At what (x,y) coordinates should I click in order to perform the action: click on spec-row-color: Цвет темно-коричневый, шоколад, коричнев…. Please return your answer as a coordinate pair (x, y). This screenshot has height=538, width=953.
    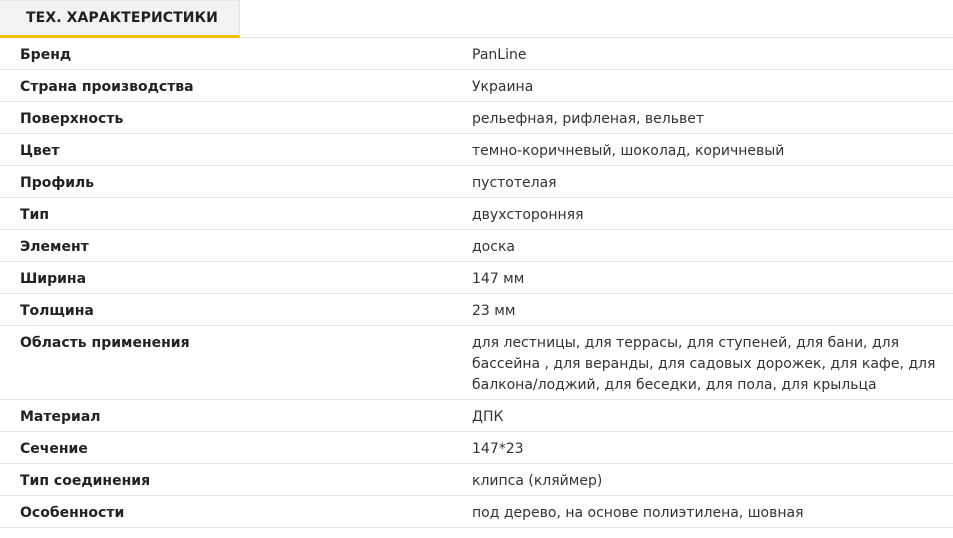
    Looking at the image, I should click on (476, 150).